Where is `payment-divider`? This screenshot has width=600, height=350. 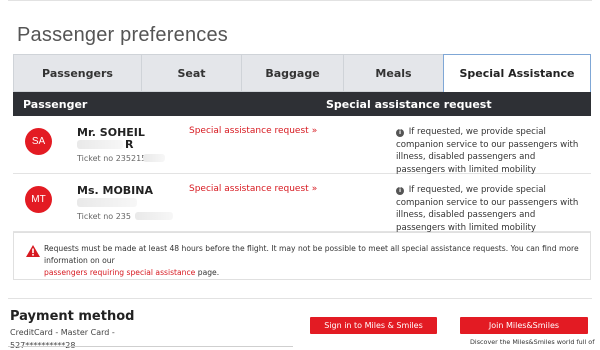
payment-divider is located at coordinates (300, 298).